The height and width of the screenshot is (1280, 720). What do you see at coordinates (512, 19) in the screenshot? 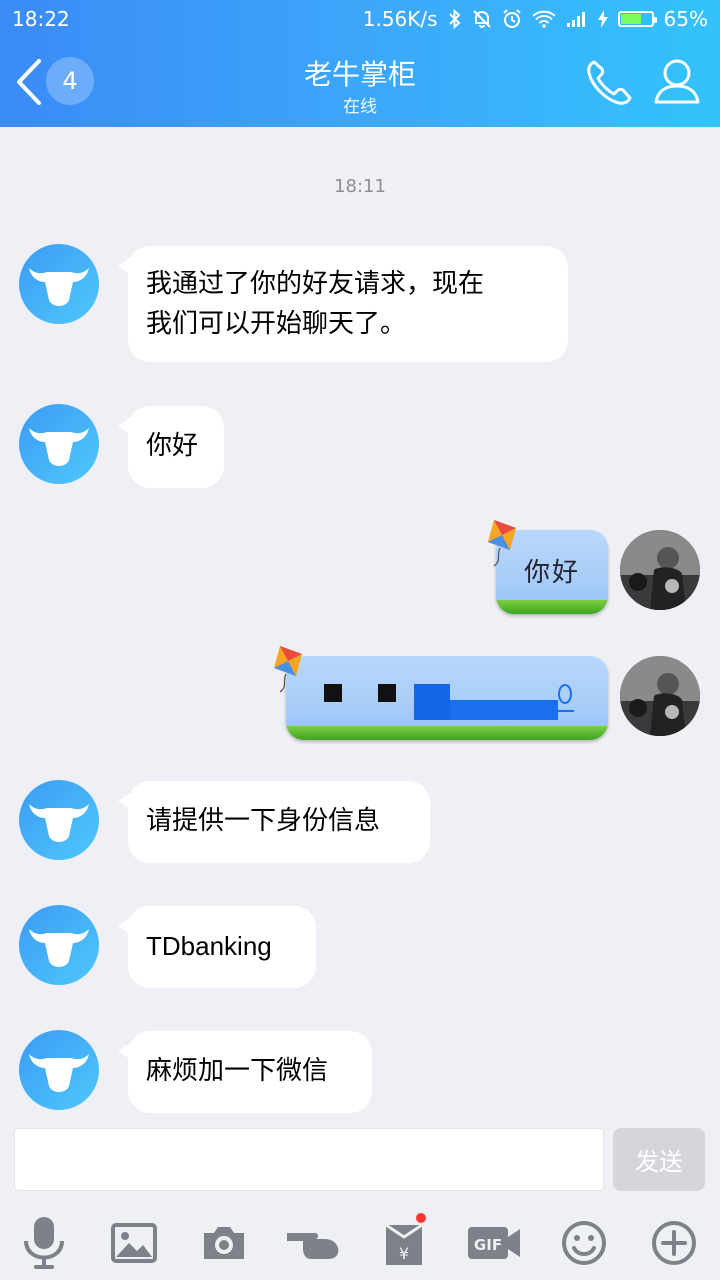
I see `alarm-icon` at bounding box center [512, 19].